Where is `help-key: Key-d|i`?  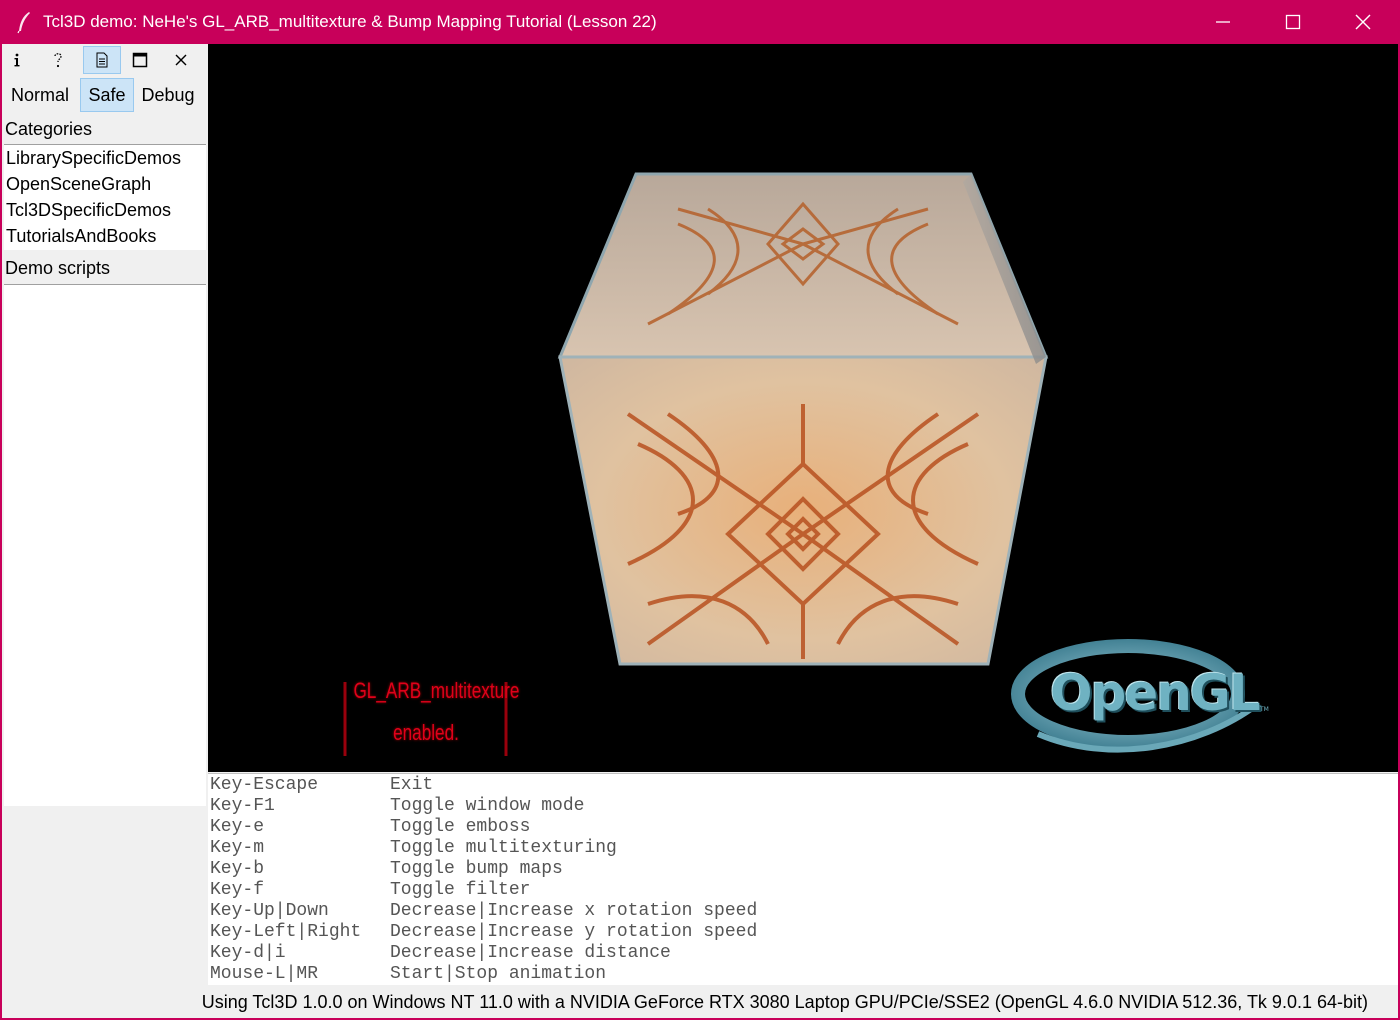
help-key: Key-d|i is located at coordinates (248, 953).